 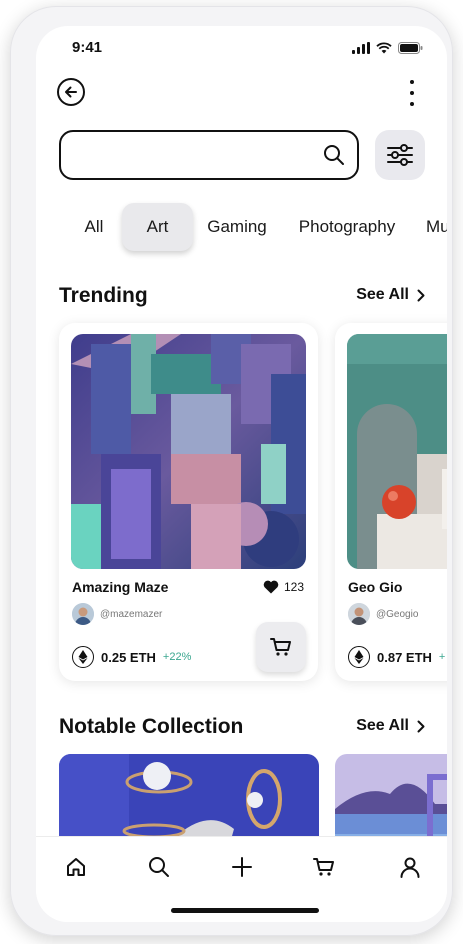 I want to click on search-bar, so click(x=209, y=155).